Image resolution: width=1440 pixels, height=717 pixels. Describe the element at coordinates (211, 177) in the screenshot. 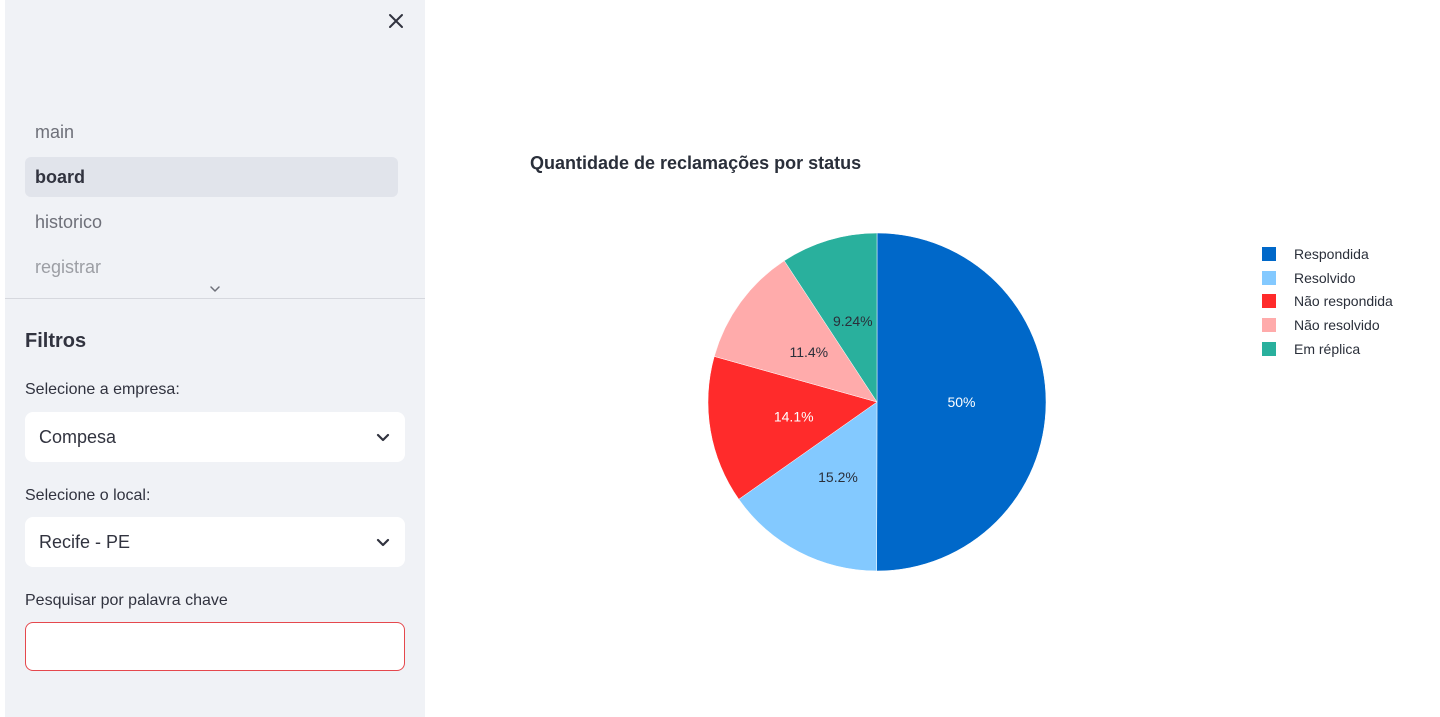

I see `nav-item-board: board` at that location.